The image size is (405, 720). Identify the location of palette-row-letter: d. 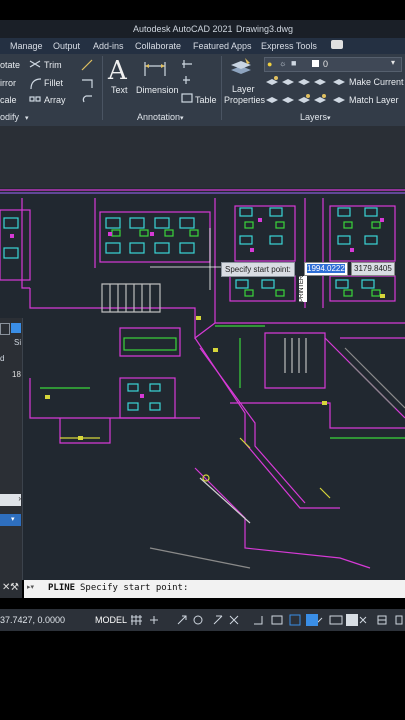
(2, 358).